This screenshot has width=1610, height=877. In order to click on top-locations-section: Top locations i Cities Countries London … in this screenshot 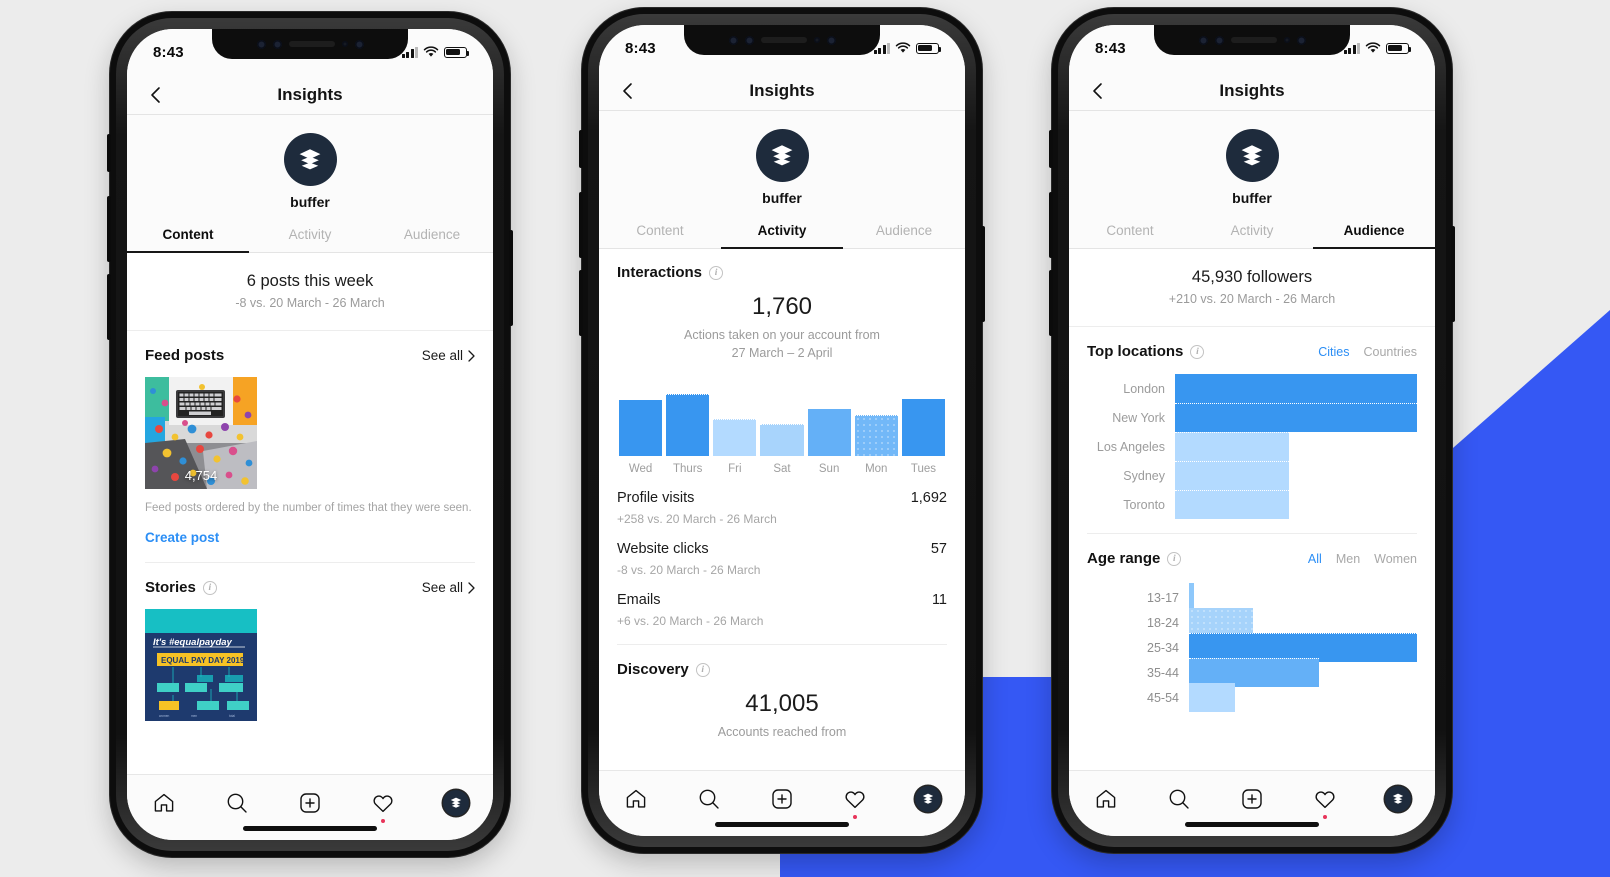, I will do `click(1252, 430)`.